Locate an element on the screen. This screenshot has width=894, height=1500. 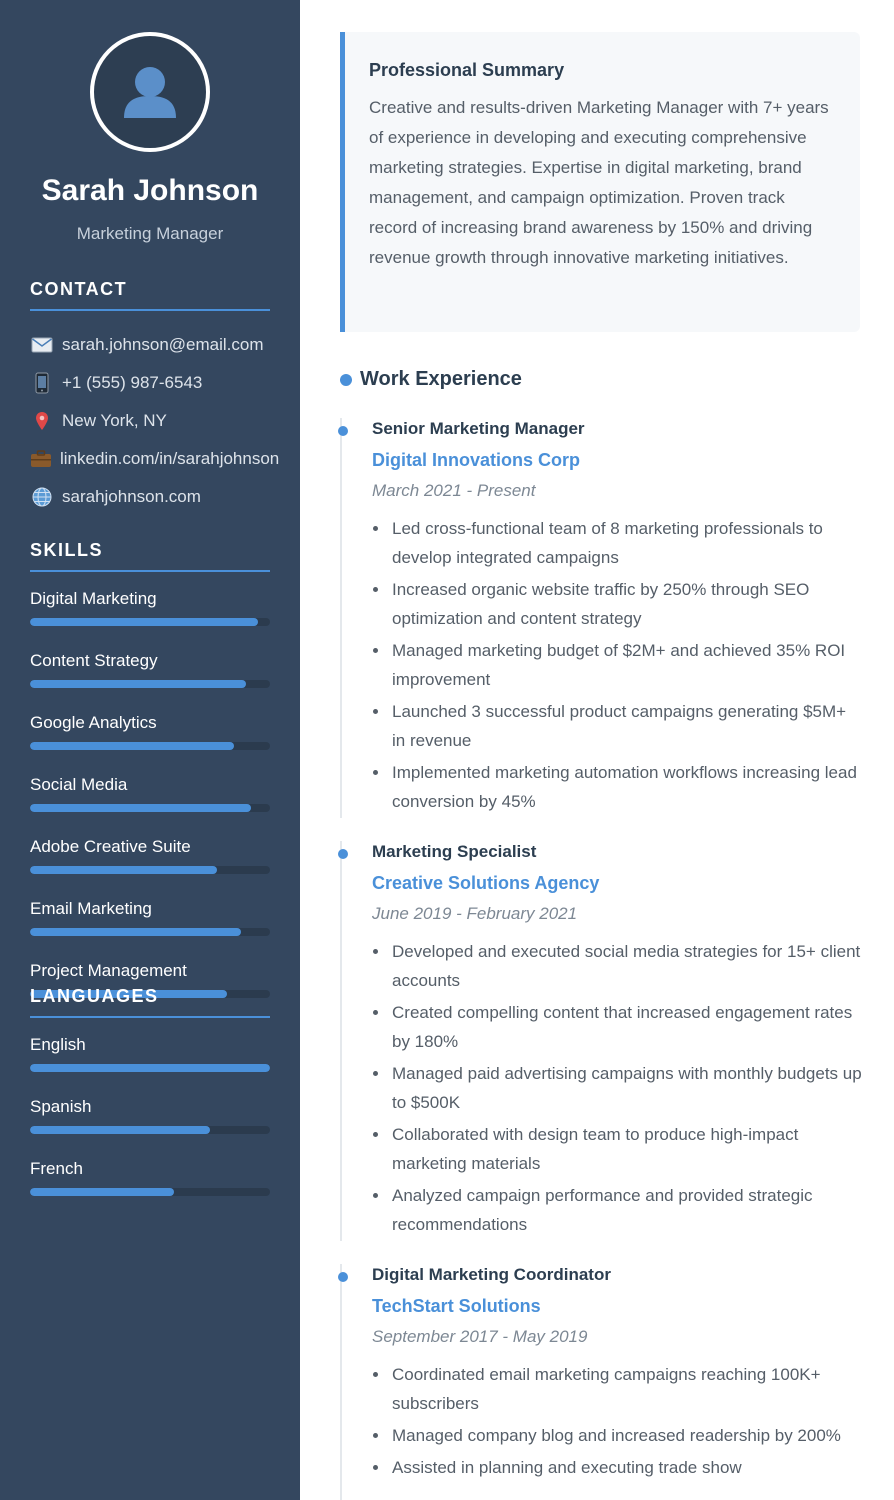
user-silhouette-icon is located at coordinates (150, 92).